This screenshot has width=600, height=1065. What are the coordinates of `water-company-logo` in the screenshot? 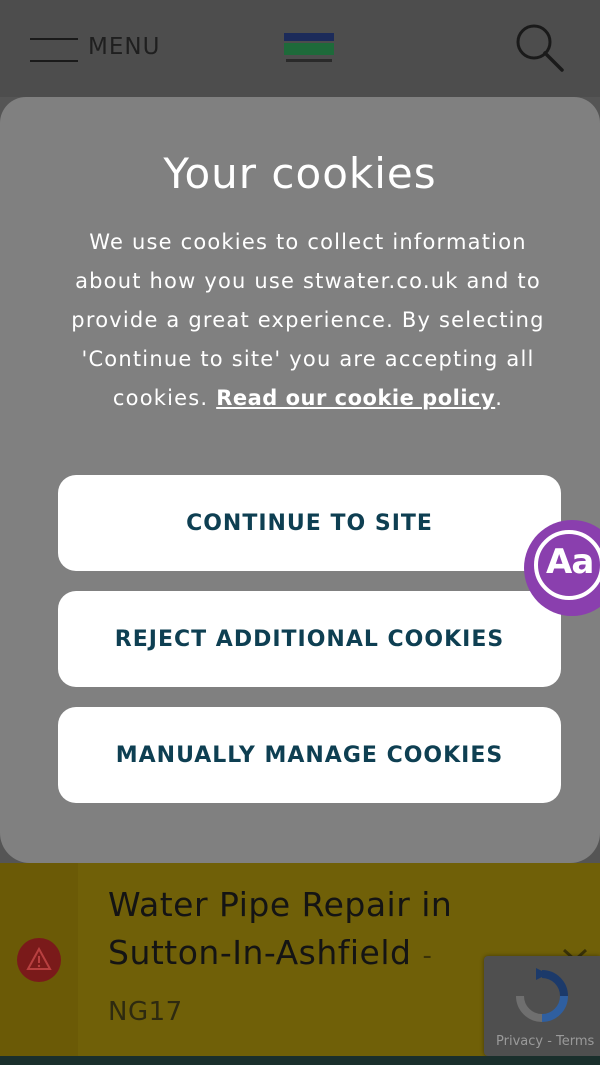 It's located at (309, 49).